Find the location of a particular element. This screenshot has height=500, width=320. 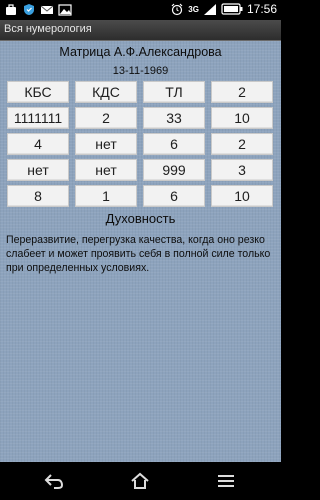

matrix-cell: 1111111 is located at coordinates (38, 118).